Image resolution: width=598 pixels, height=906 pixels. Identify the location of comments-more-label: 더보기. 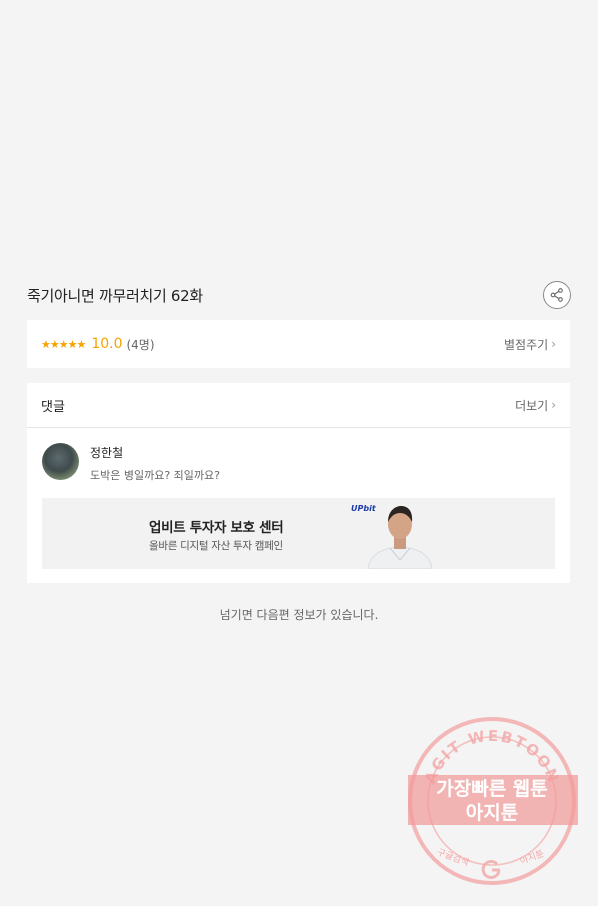
(532, 405).